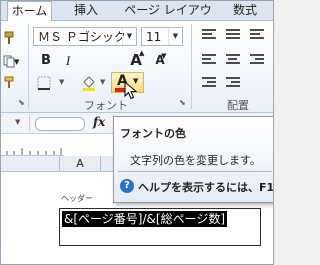 This screenshot has width=320, height=265. What do you see at coordinates (257, 35) in the screenshot?
I see `align-bottom-icon` at bounding box center [257, 35].